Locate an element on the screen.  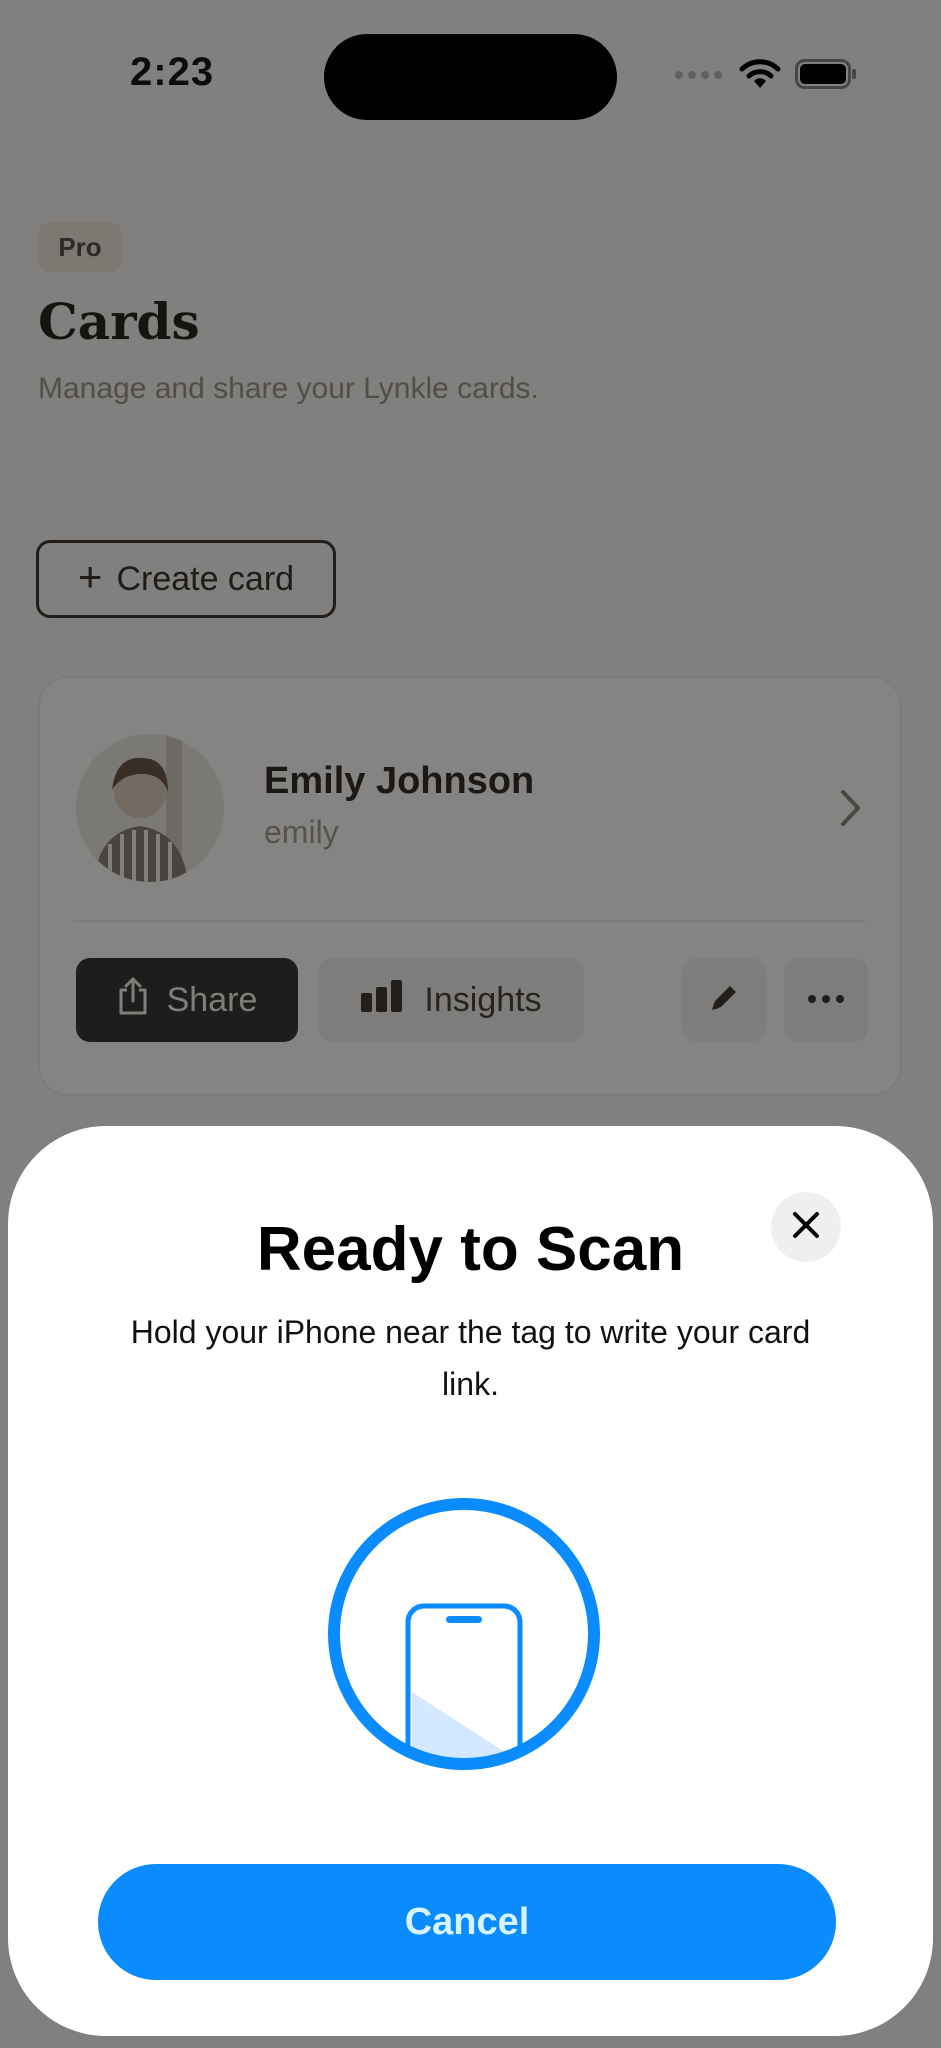
sheet-title: Ready to Scan is located at coordinates (470, 1249).